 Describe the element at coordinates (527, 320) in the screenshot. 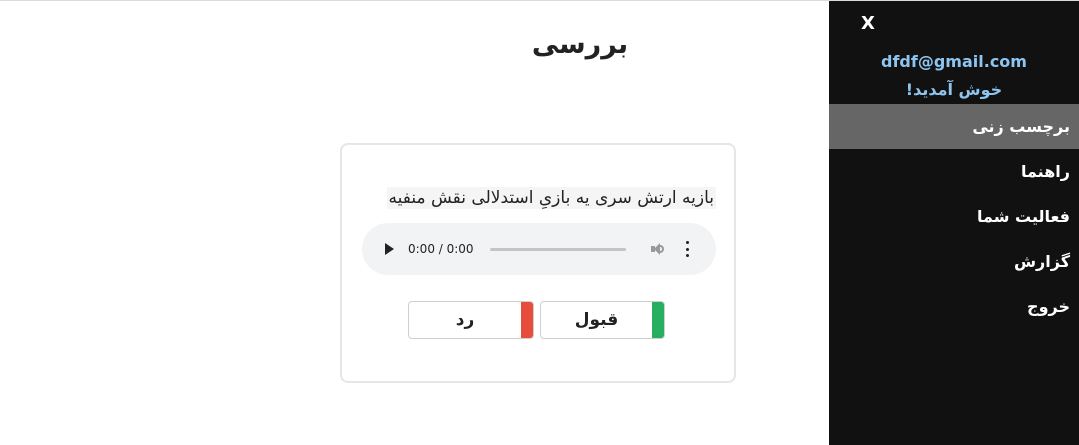

I see `reject-color-bar` at that location.